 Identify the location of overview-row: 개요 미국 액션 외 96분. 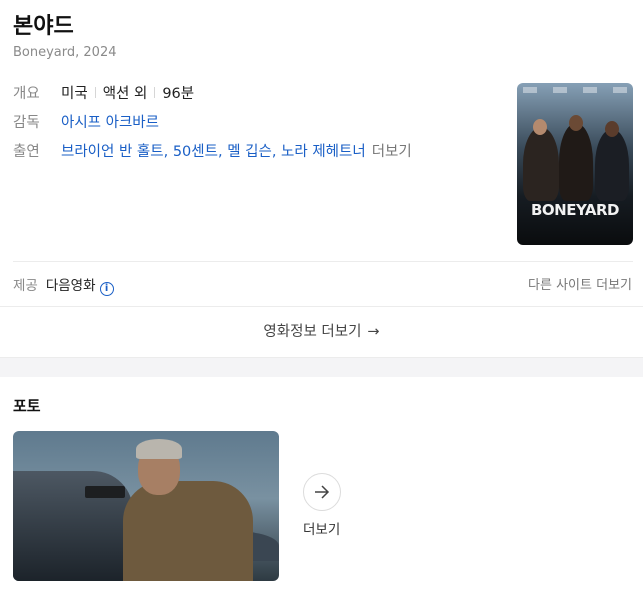
(103, 94).